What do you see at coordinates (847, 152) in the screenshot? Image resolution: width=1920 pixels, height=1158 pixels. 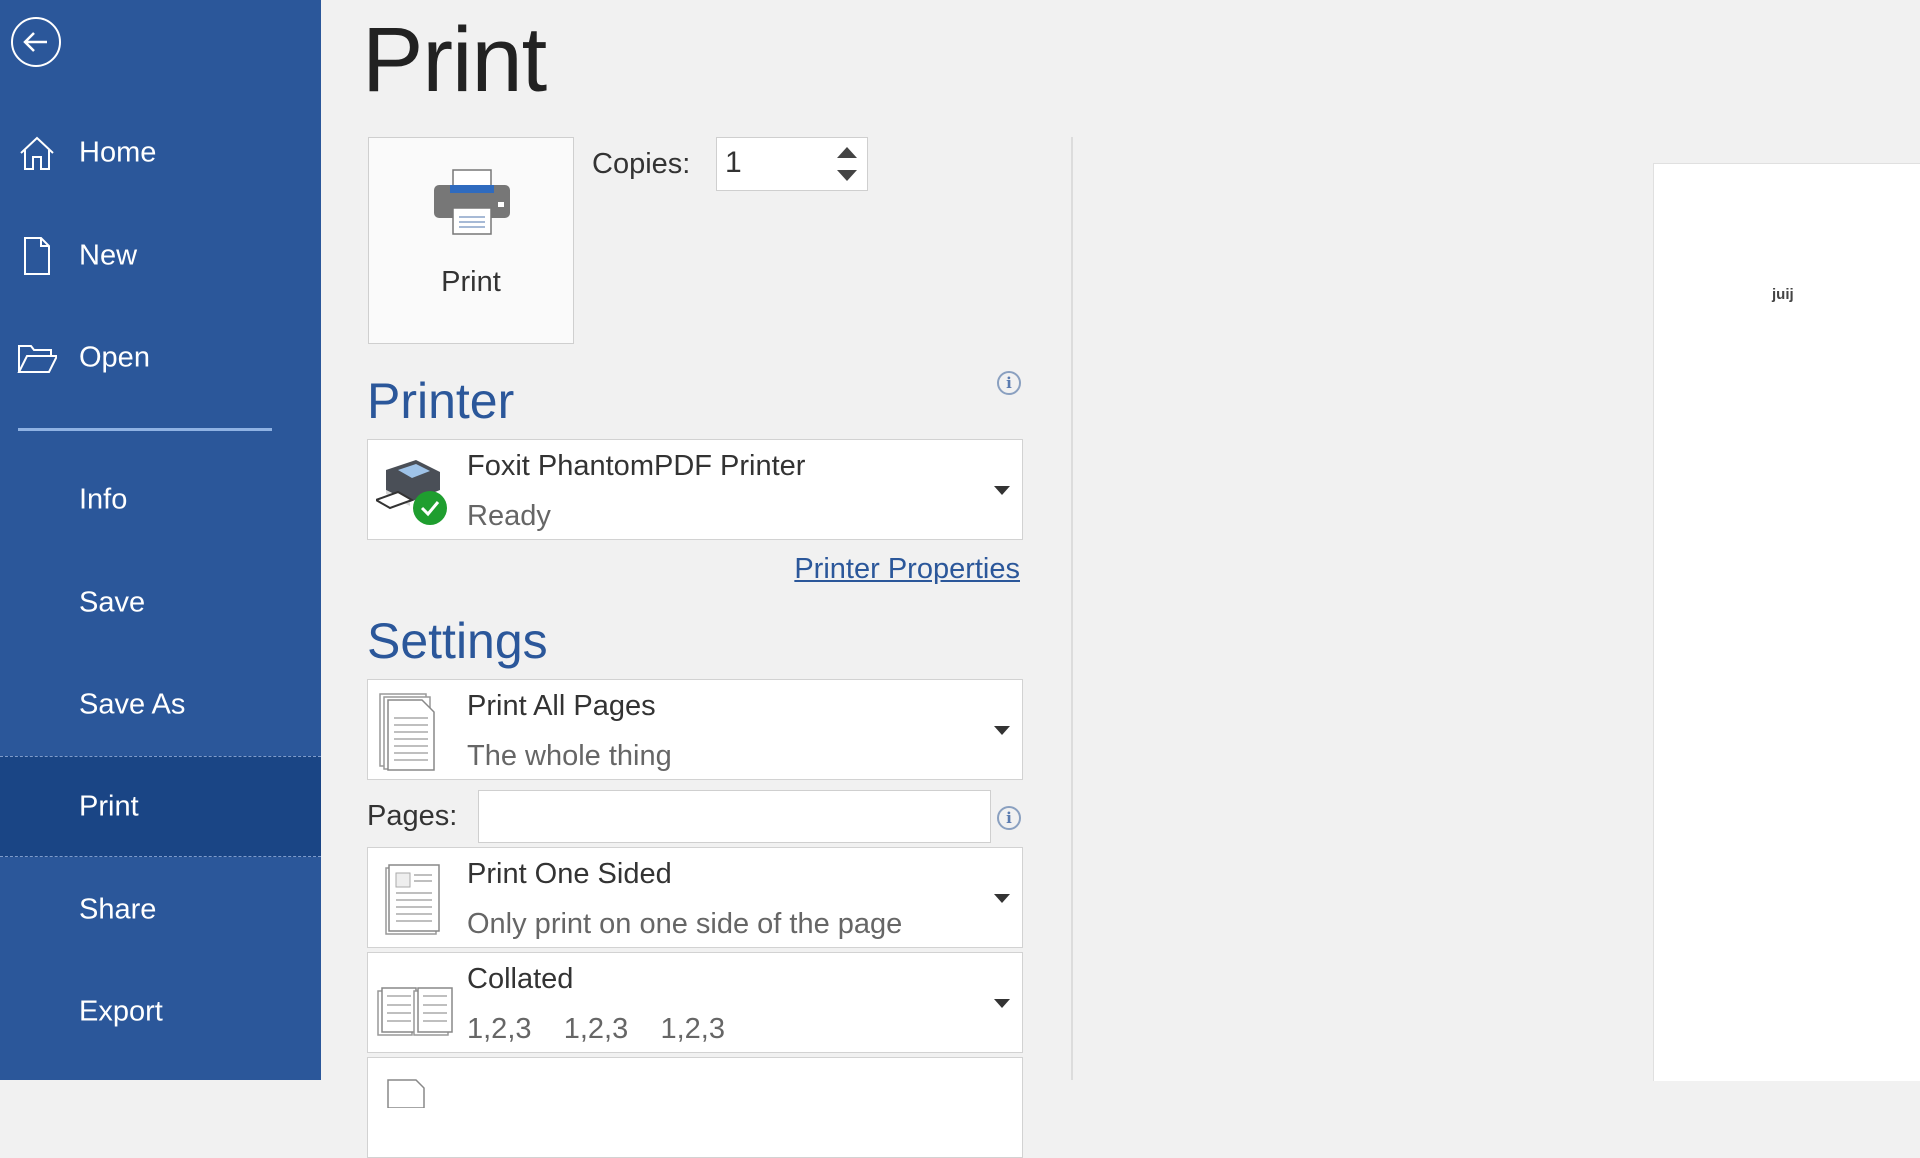 I see `copies-increment-icon` at bounding box center [847, 152].